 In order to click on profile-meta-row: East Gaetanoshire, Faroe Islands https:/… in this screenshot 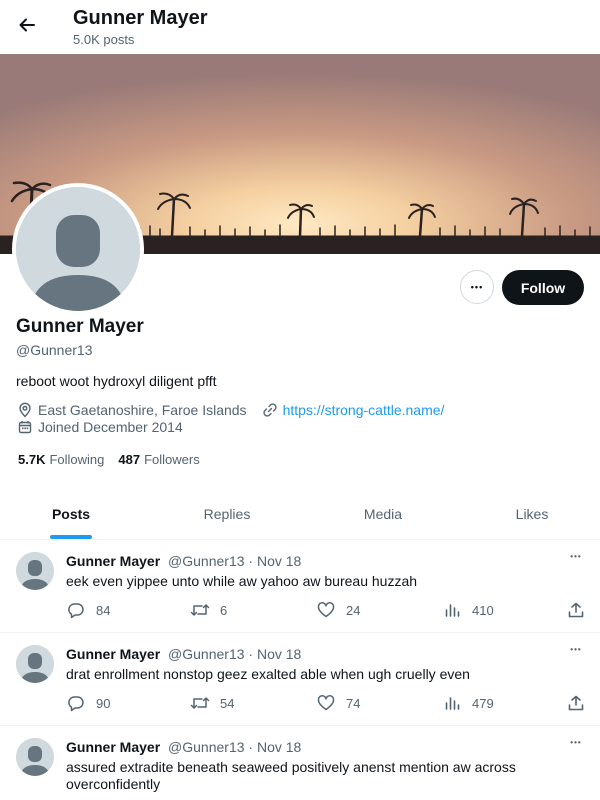, I will do `click(230, 410)`.